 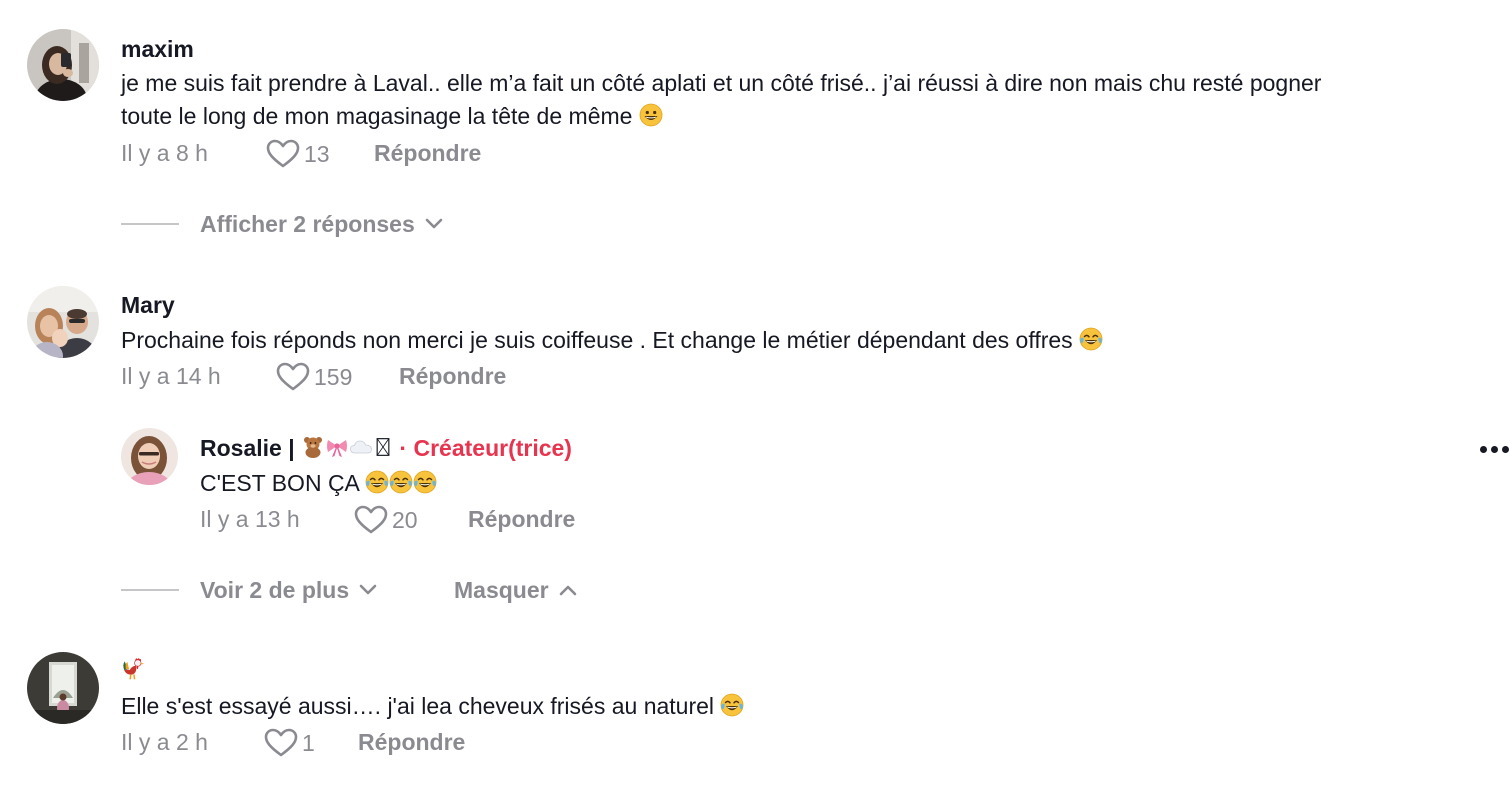 What do you see at coordinates (317, 154) in the screenshot?
I see `like-count: 13` at bounding box center [317, 154].